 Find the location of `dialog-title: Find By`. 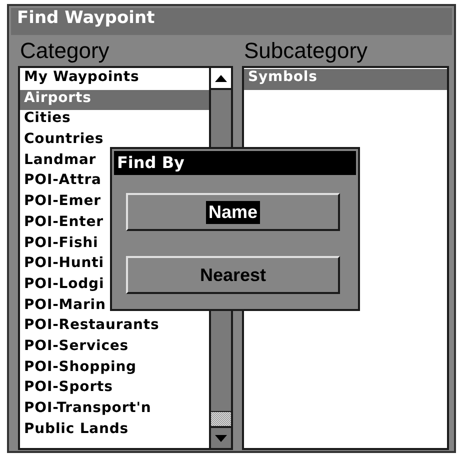

dialog-title: Find By is located at coordinates (235, 163).